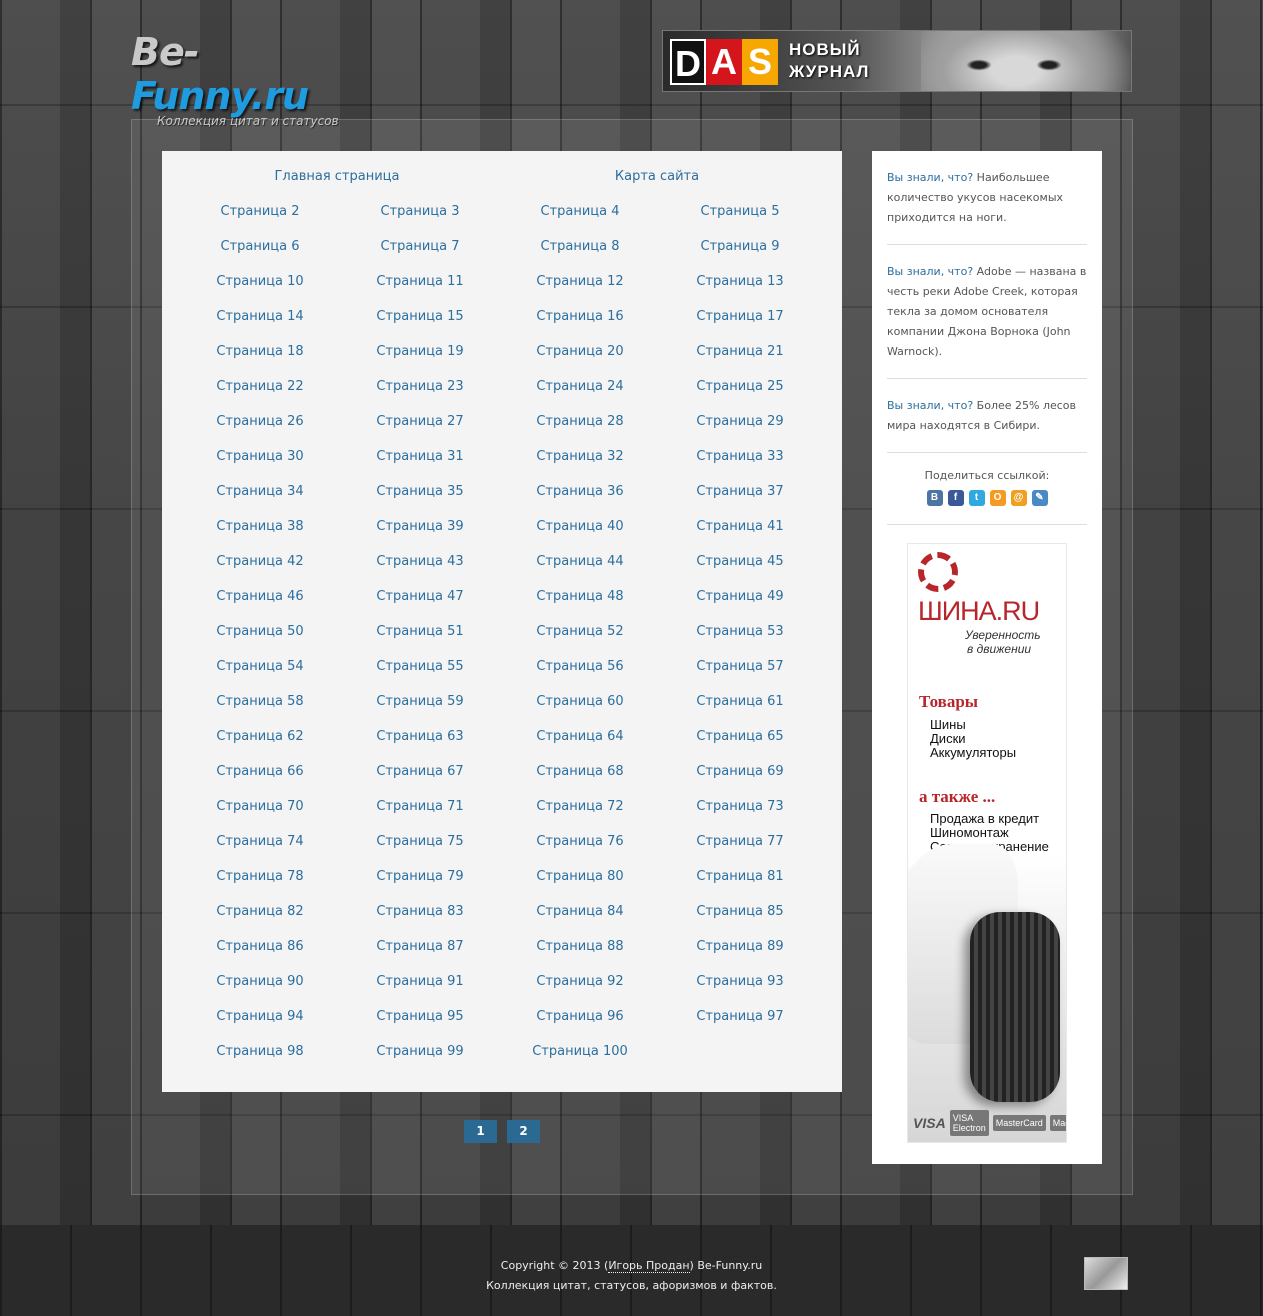 The height and width of the screenshot is (1316, 1263). I want to click on page-link: Страница 75, so click(420, 851).